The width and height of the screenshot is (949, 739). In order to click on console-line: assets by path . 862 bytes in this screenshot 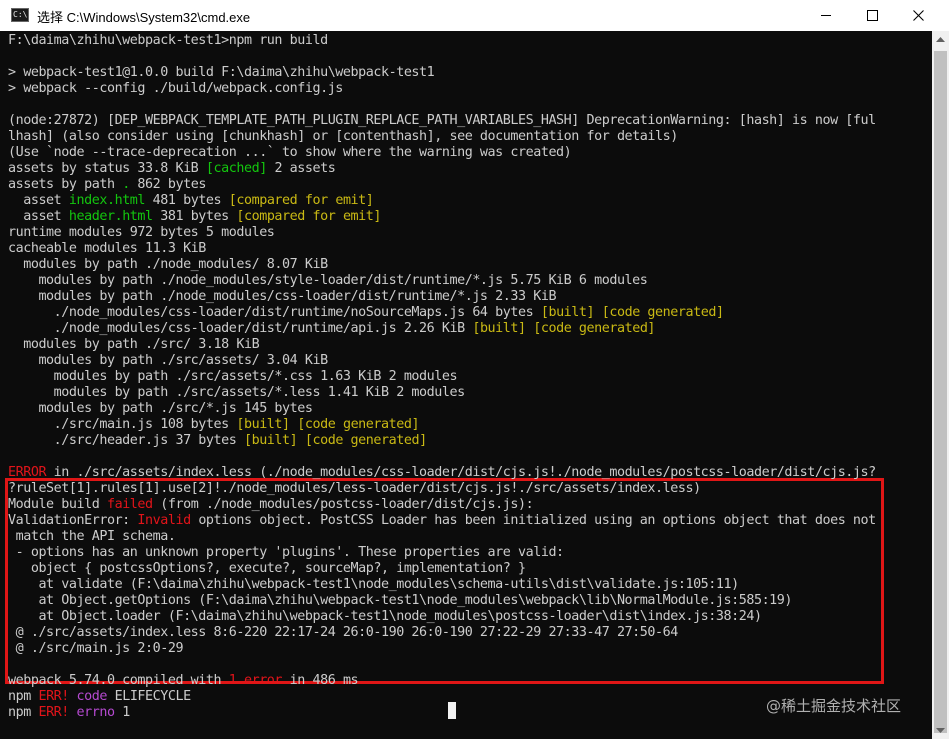, I will do `click(107, 185)`.